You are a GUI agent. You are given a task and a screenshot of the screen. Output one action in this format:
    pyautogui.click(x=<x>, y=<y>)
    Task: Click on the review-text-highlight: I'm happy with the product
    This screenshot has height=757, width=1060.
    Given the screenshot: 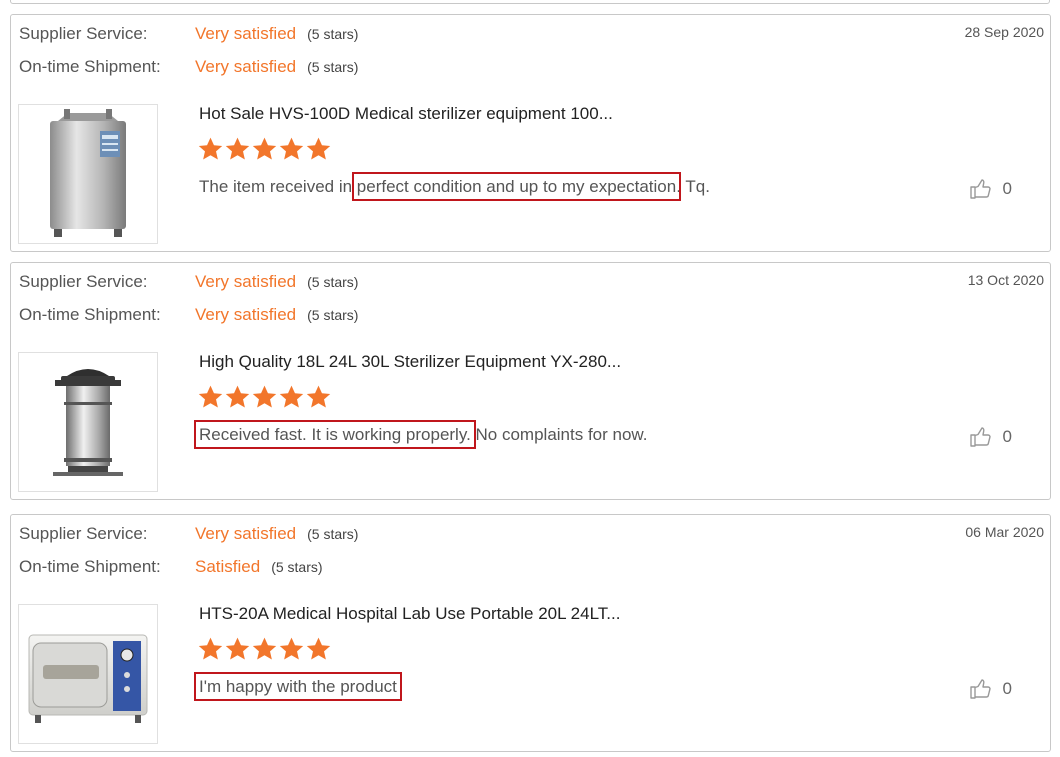 What is the action you would take?
    pyautogui.click(x=298, y=686)
    